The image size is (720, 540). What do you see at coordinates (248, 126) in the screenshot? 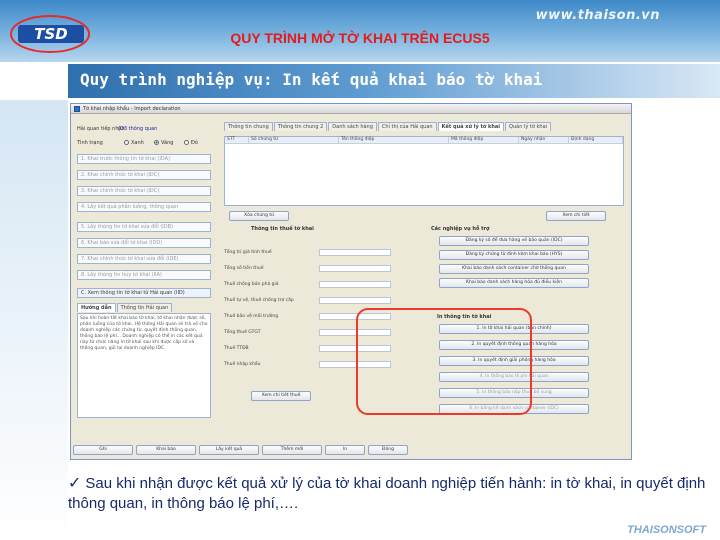
I see `tab-general: Thông tin chung` at bounding box center [248, 126].